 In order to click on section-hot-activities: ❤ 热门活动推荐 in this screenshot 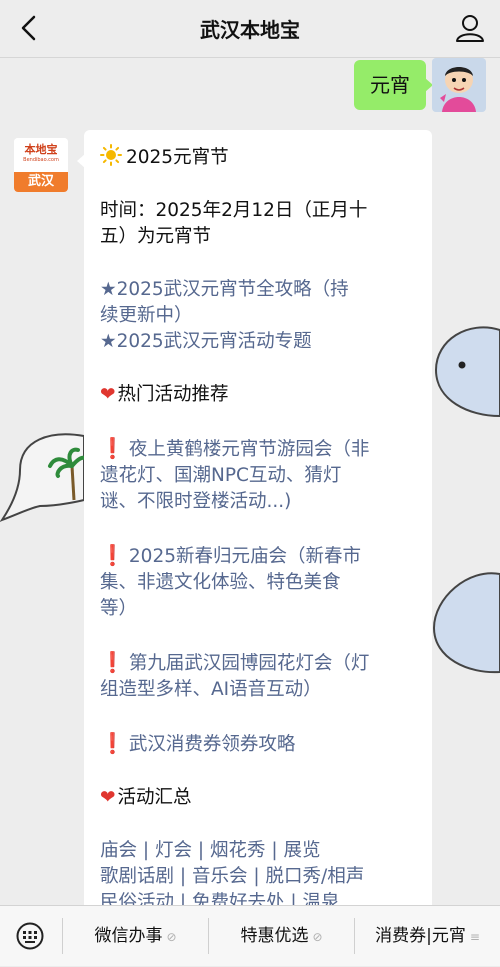, I will do `click(266, 395)`.